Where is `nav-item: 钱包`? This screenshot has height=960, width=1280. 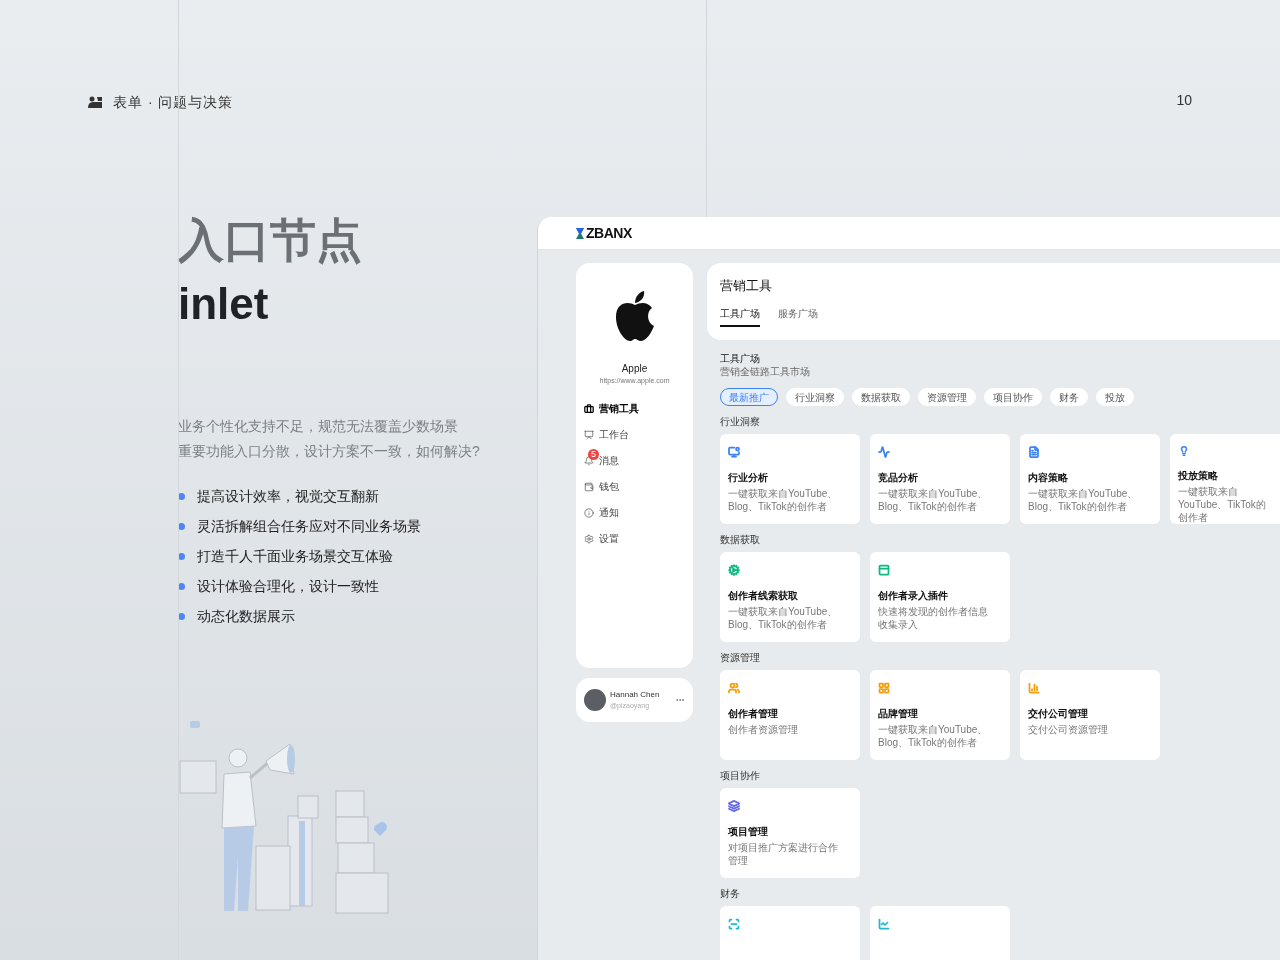 nav-item: 钱包 is located at coordinates (638, 484).